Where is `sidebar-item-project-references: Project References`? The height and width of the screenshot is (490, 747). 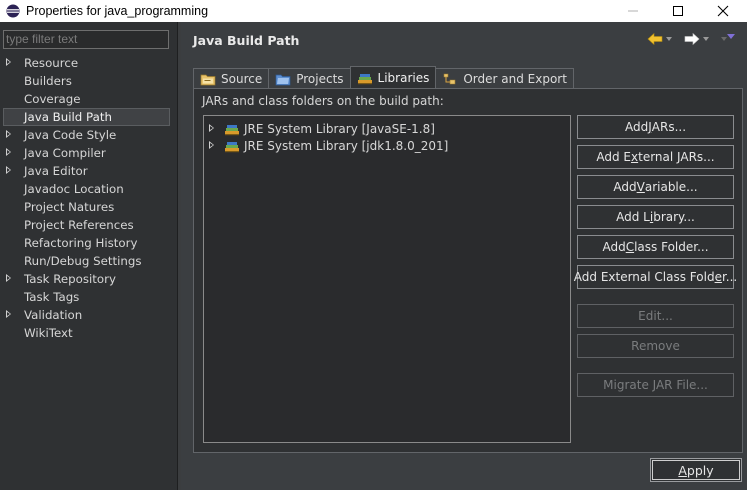
sidebar-item-project-references: Project References is located at coordinates (89, 225).